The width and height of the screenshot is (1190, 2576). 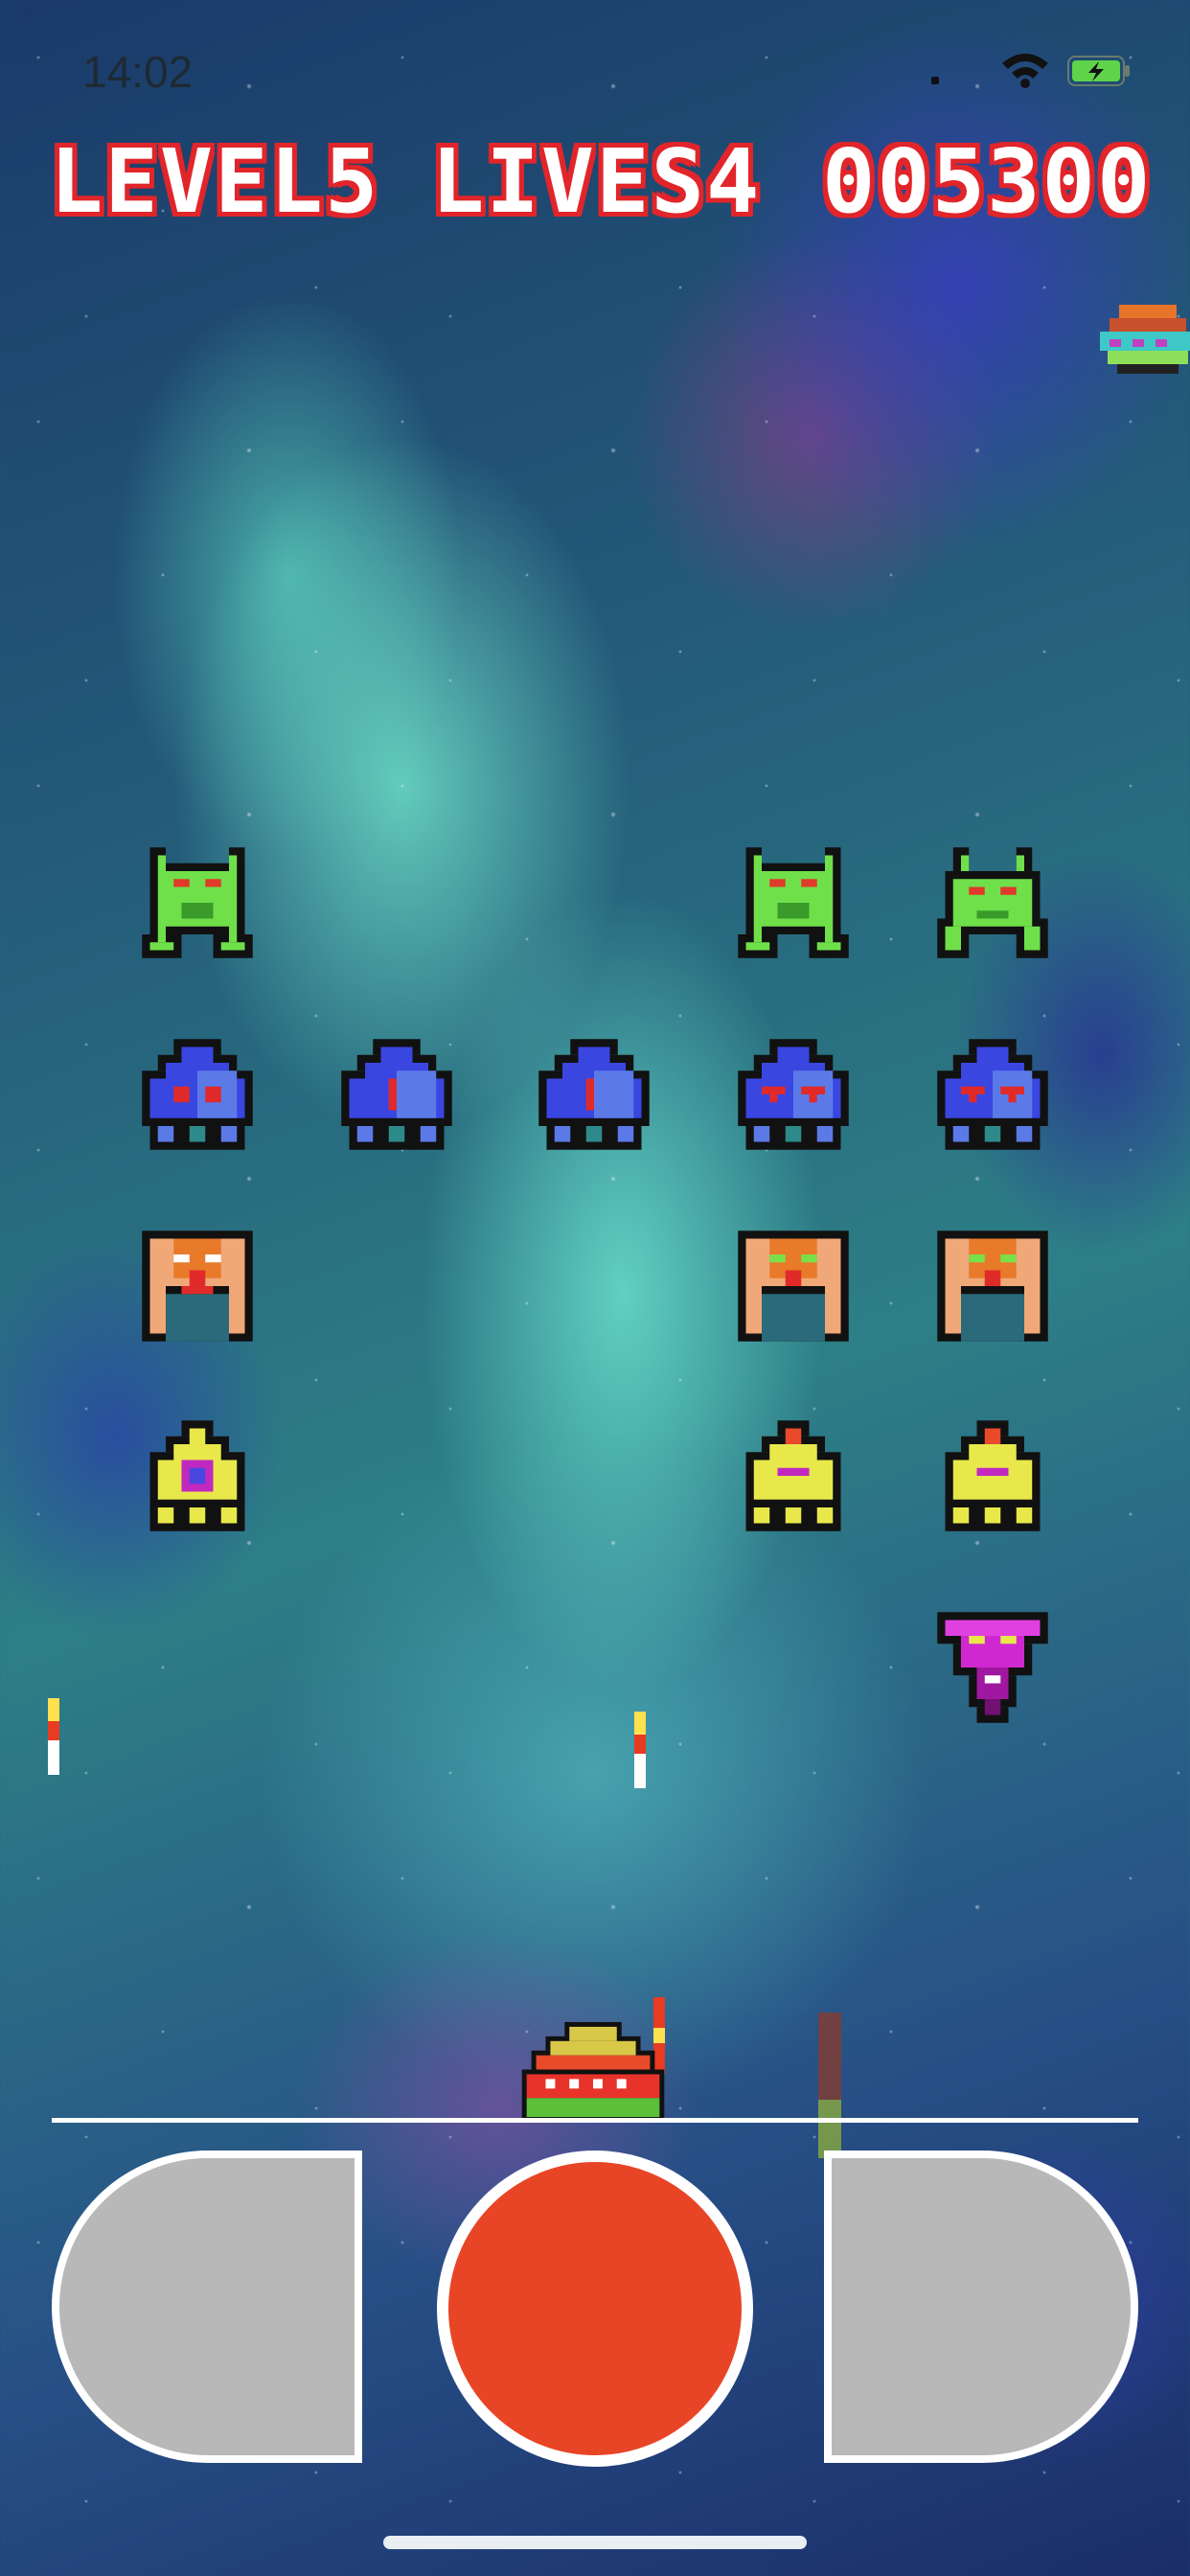 What do you see at coordinates (981, 2306) in the screenshot?
I see `move-right-button` at bounding box center [981, 2306].